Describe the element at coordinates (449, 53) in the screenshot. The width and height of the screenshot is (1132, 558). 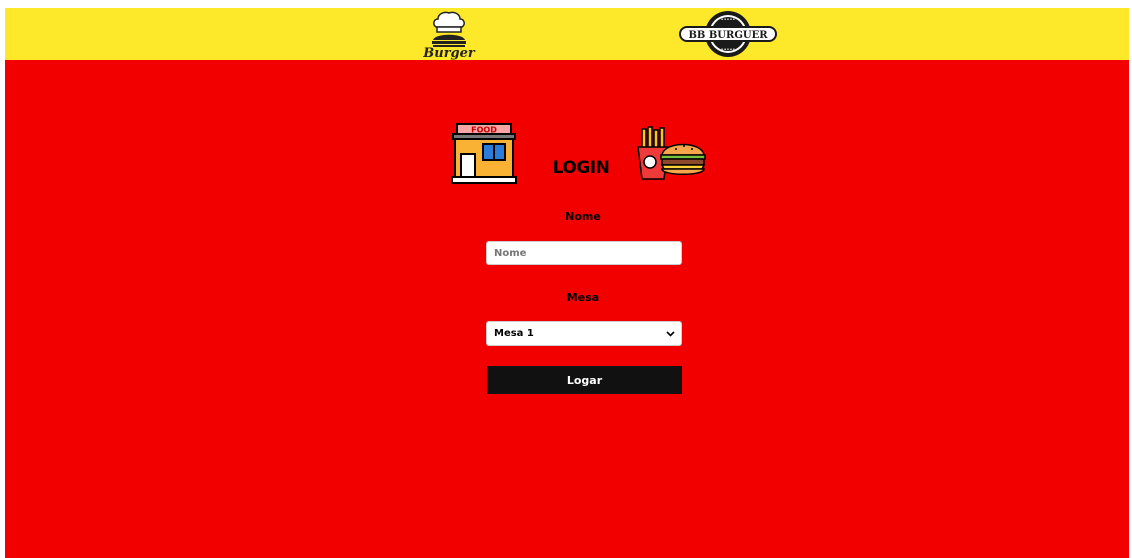
I see `svg-text: Burger` at that location.